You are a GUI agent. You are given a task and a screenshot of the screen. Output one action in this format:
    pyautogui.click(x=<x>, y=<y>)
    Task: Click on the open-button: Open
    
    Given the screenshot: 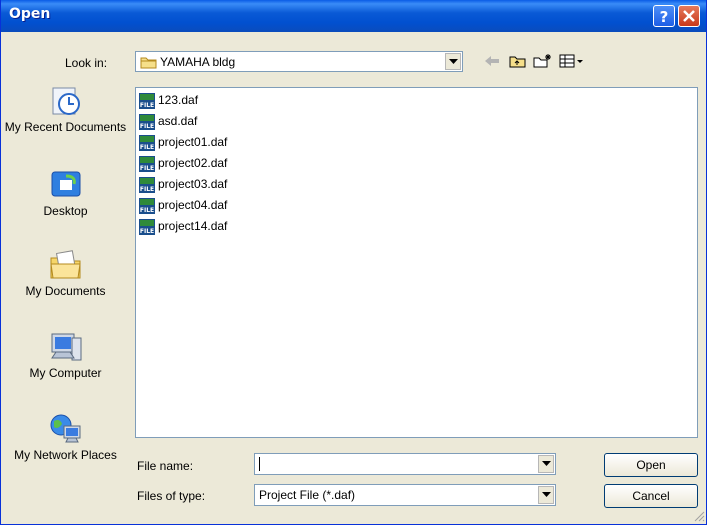 What is the action you would take?
    pyautogui.click(x=651, y=465)
    